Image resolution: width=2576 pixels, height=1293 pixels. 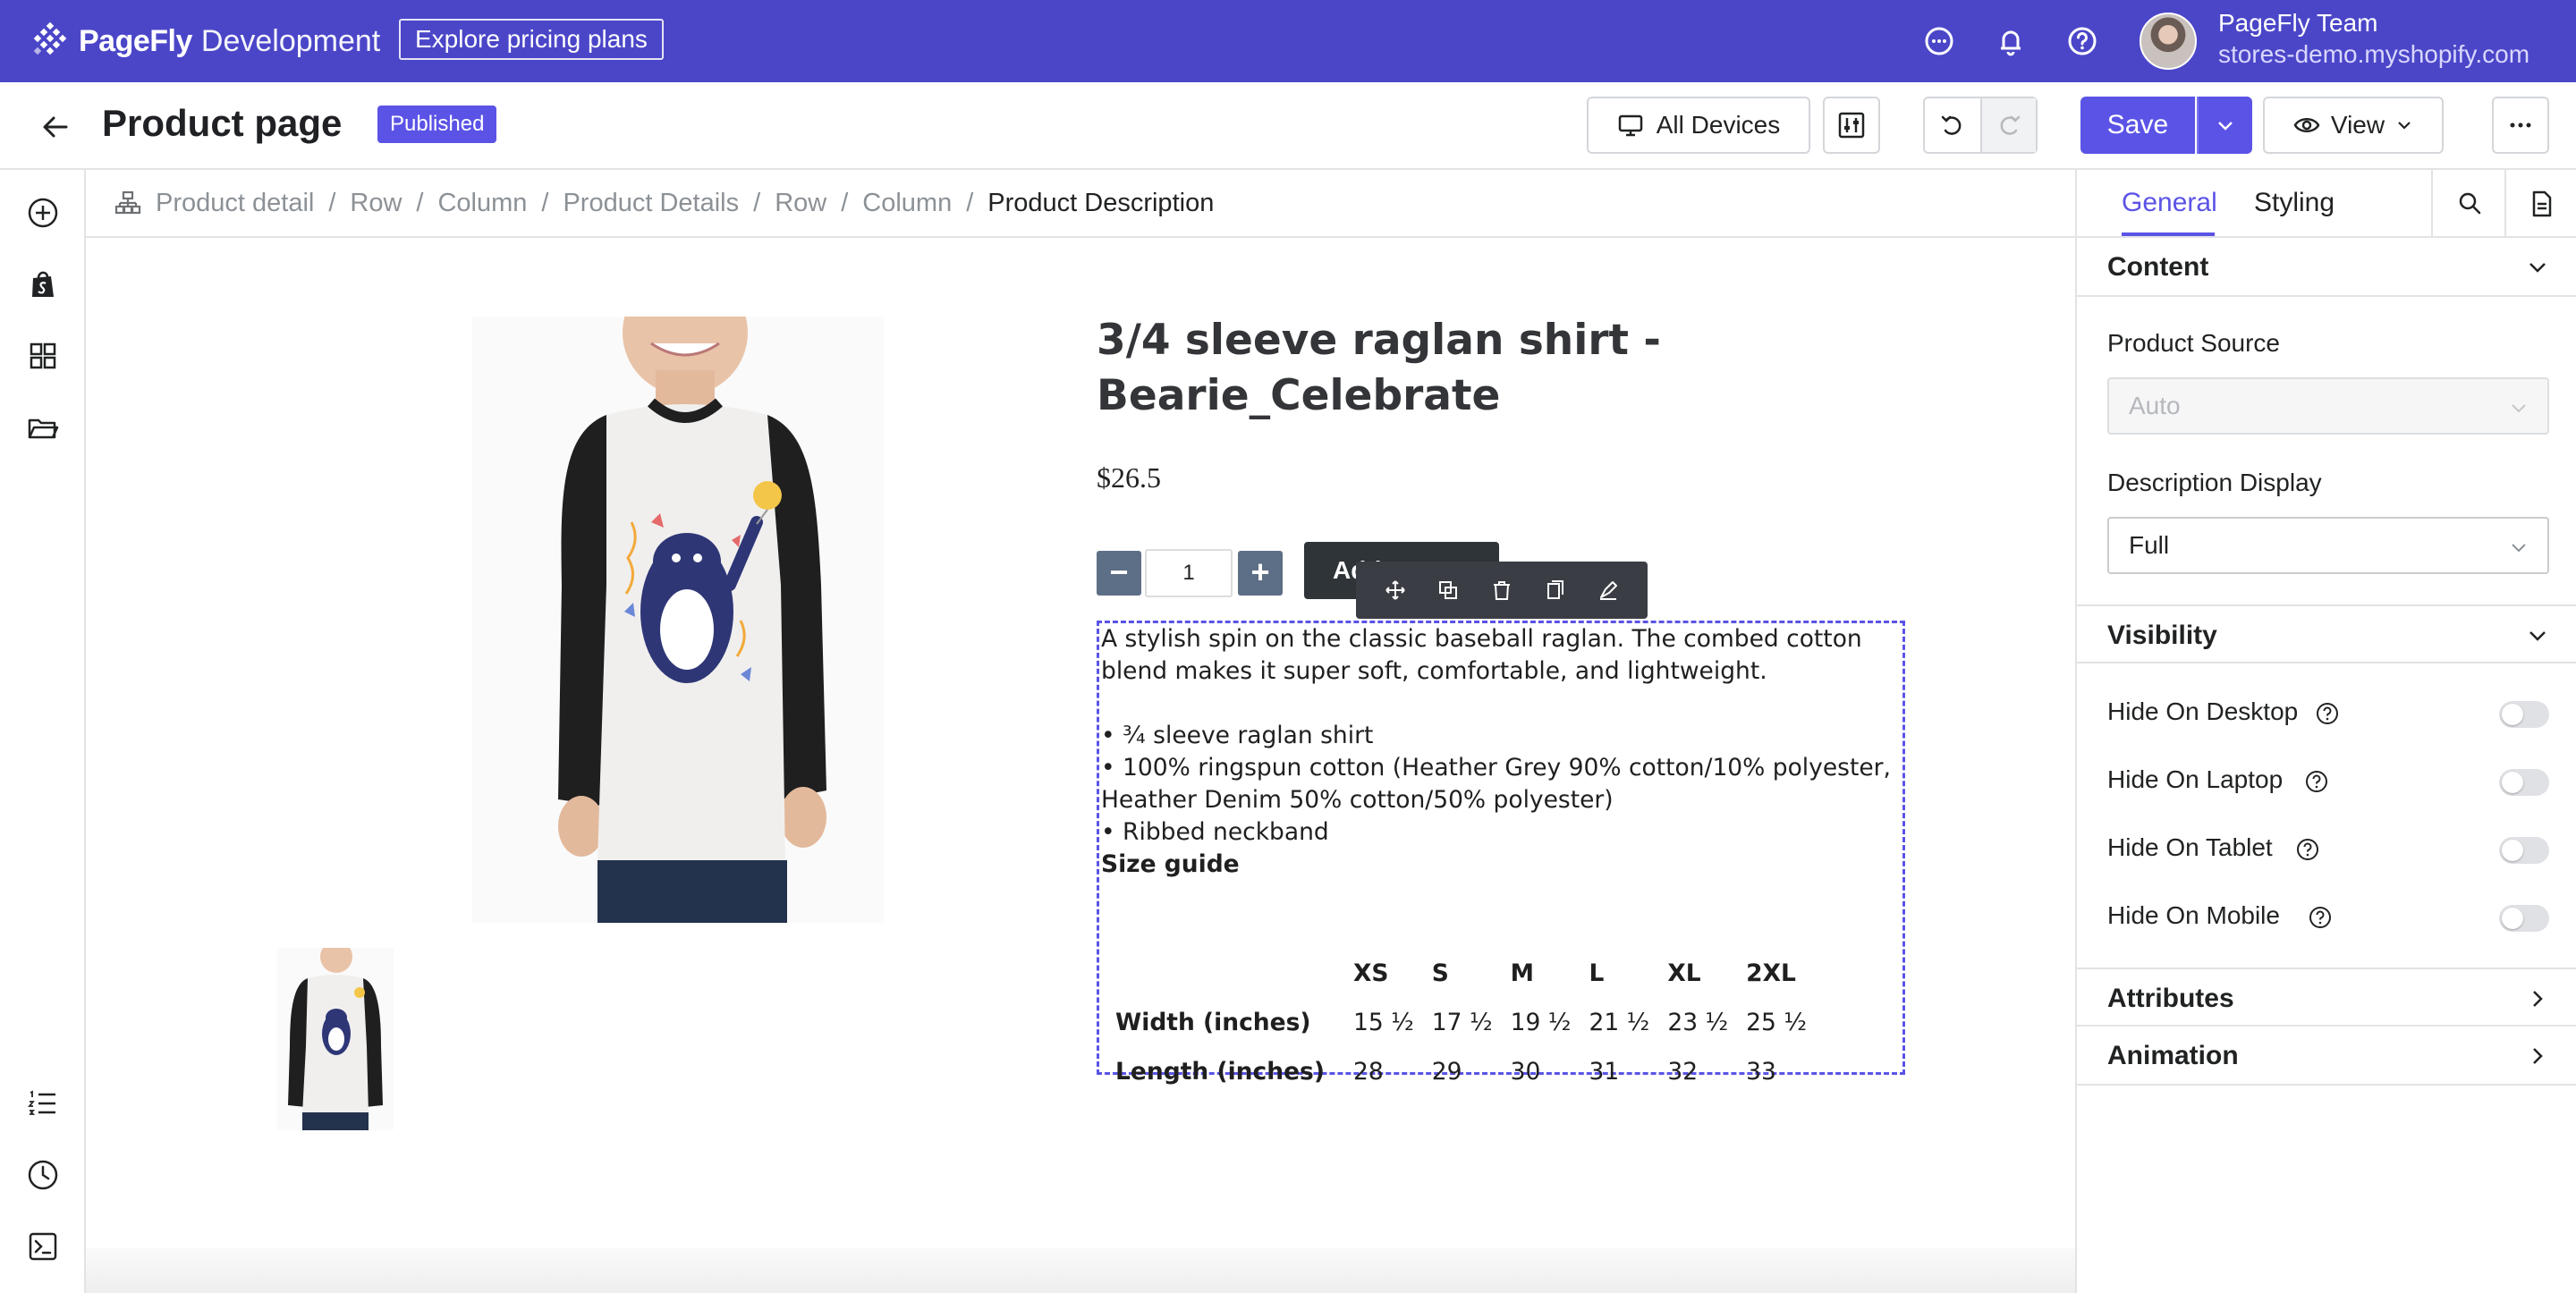 What do you see at coordinates (2011, 41) in the screenshot?
I see `bell-icon` at bounding box center [2011, 41].